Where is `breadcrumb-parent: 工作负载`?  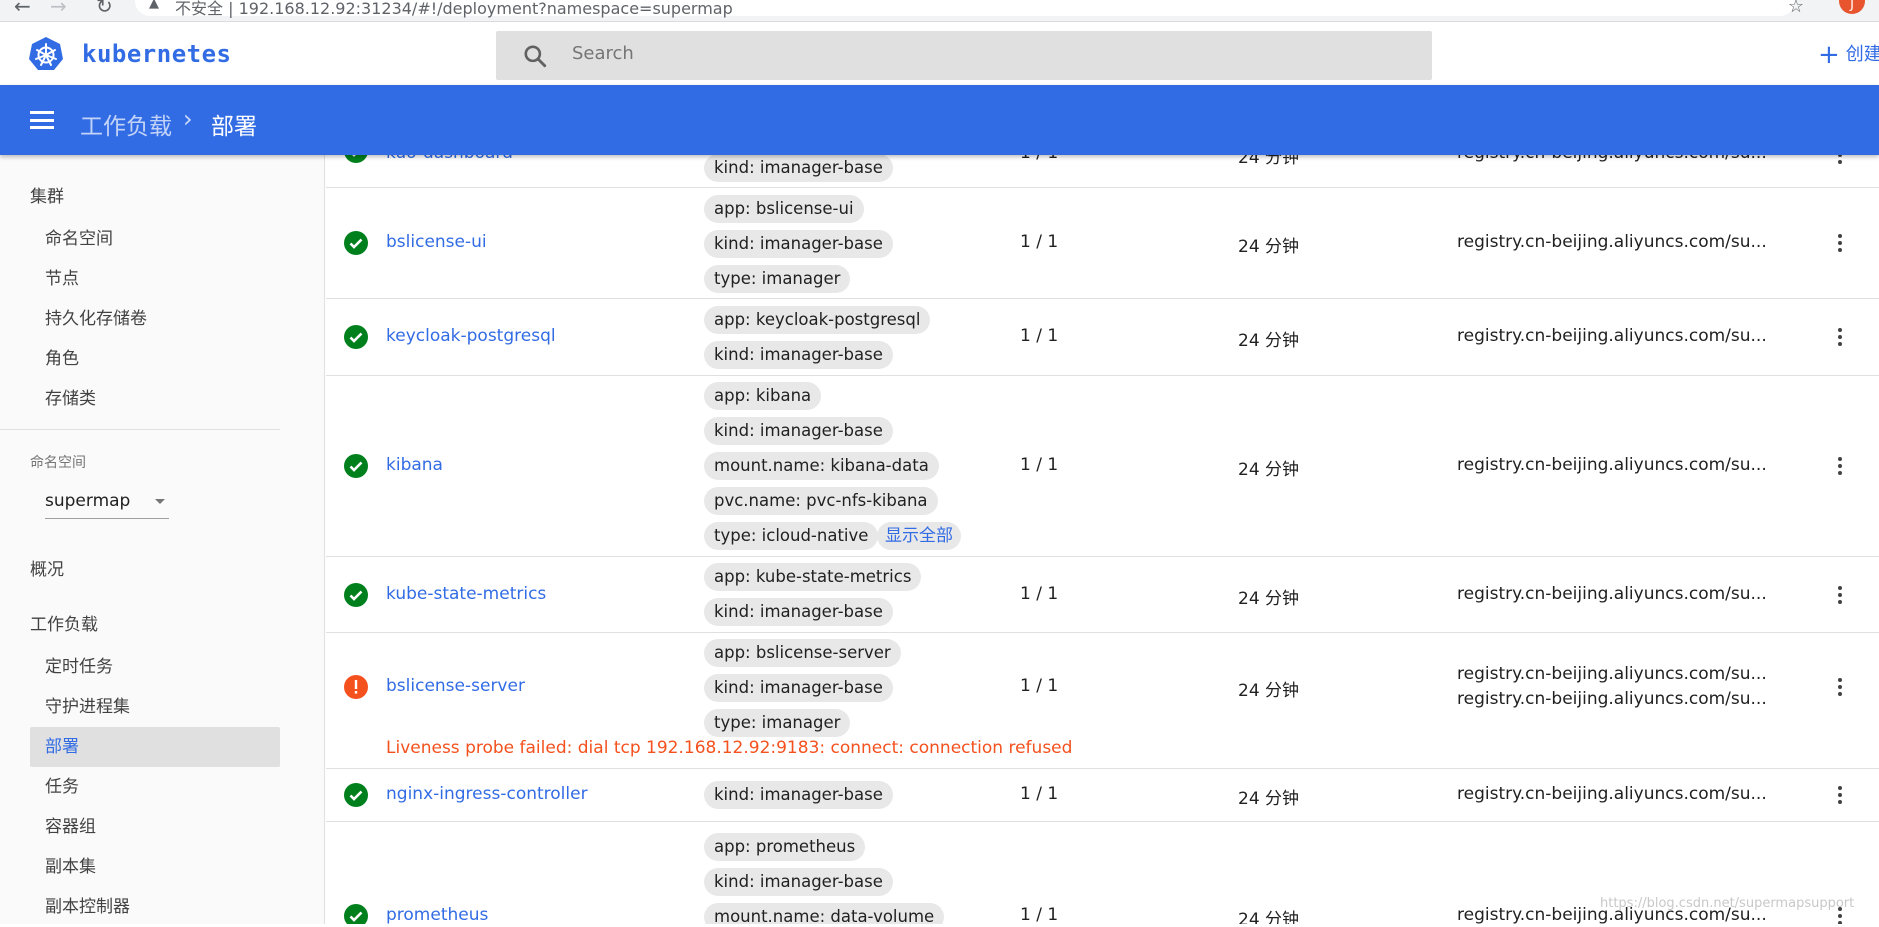
breadcrumb-parent: 工作负载 is located at coordinates (126, 124).